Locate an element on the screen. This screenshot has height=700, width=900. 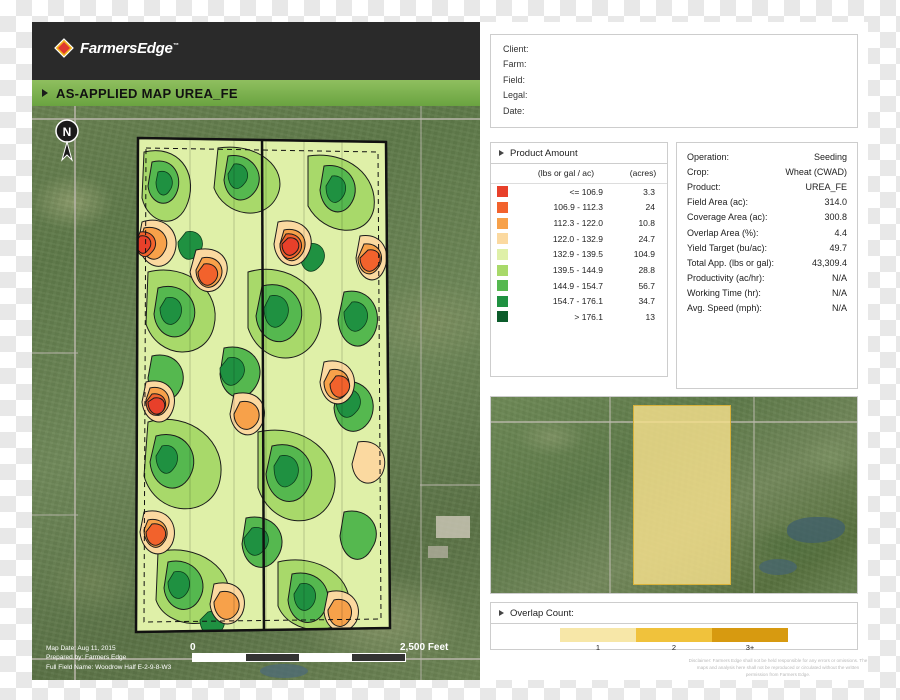
legend-range-label: 132.9 - 139.5 is located at coordinates (577, 254).